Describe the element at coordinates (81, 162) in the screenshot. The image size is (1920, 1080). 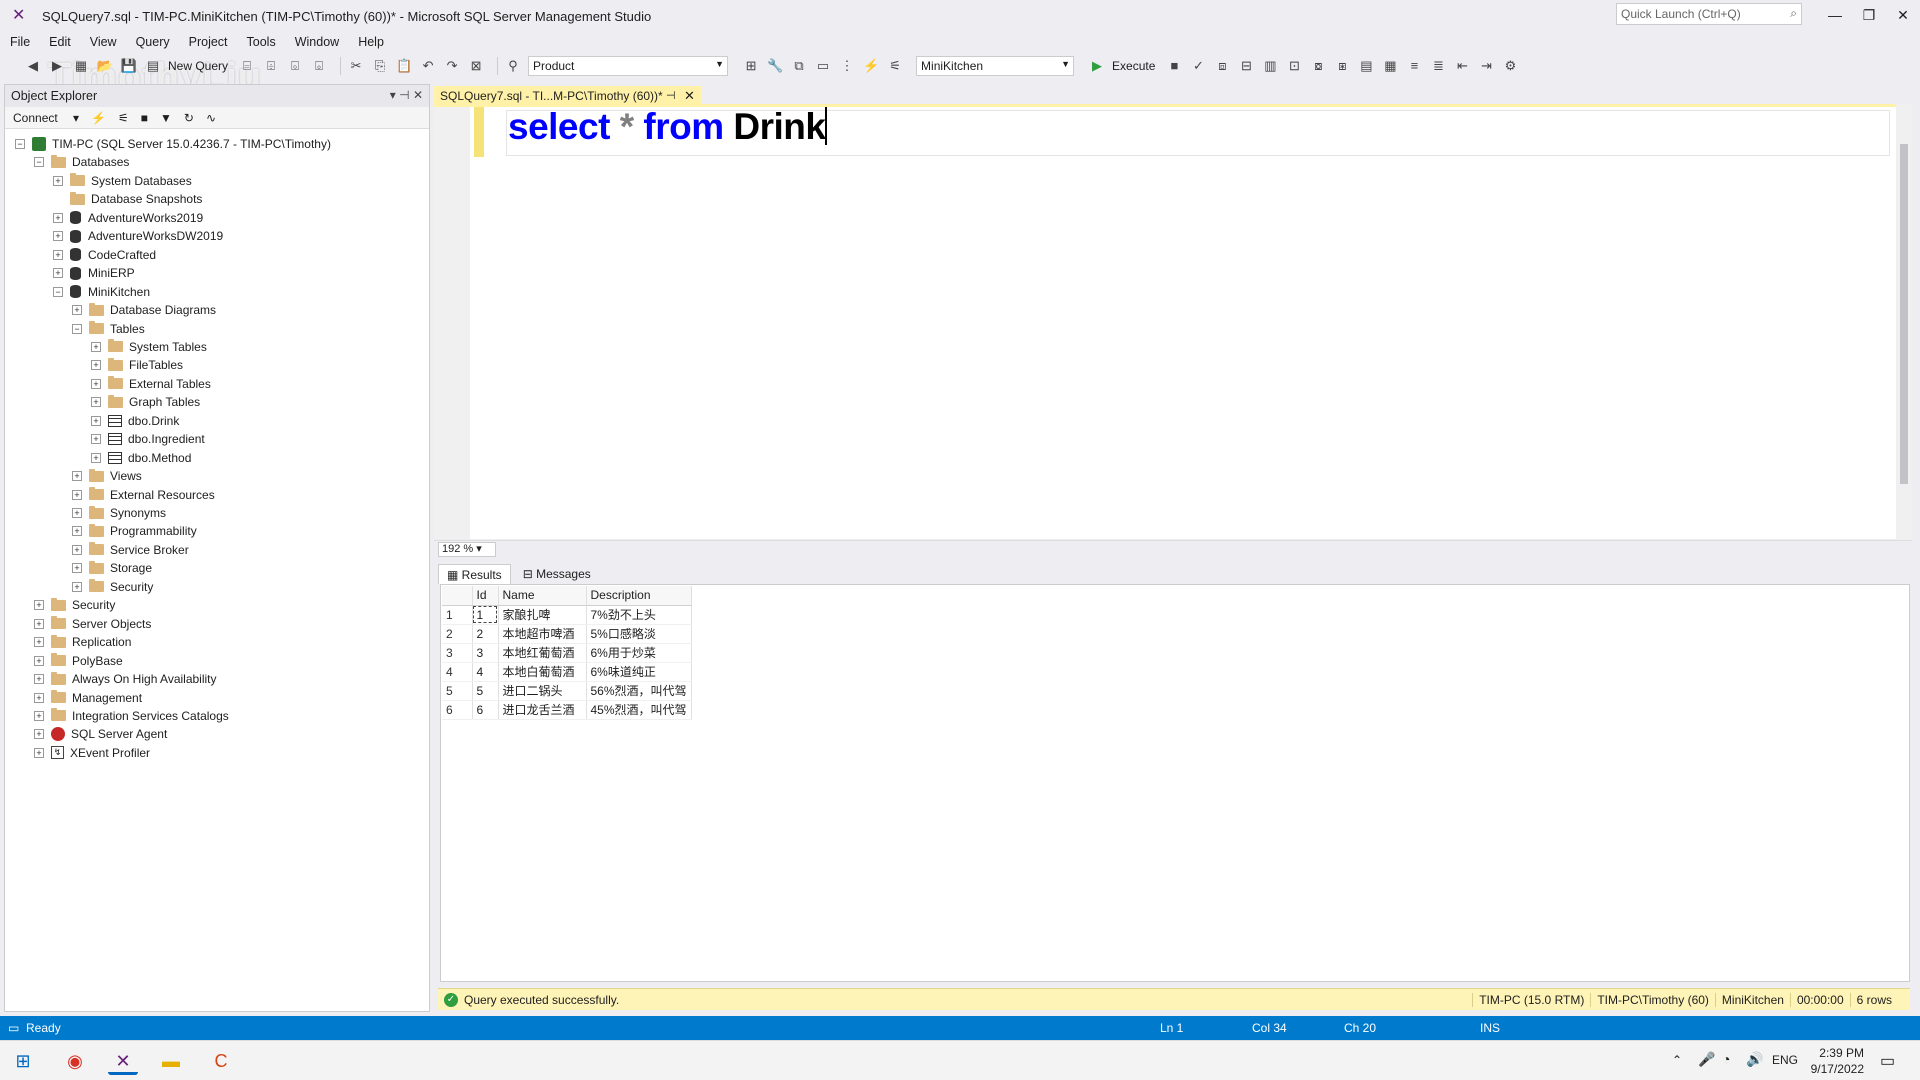
I see `tree-node: − Databases` at that location.